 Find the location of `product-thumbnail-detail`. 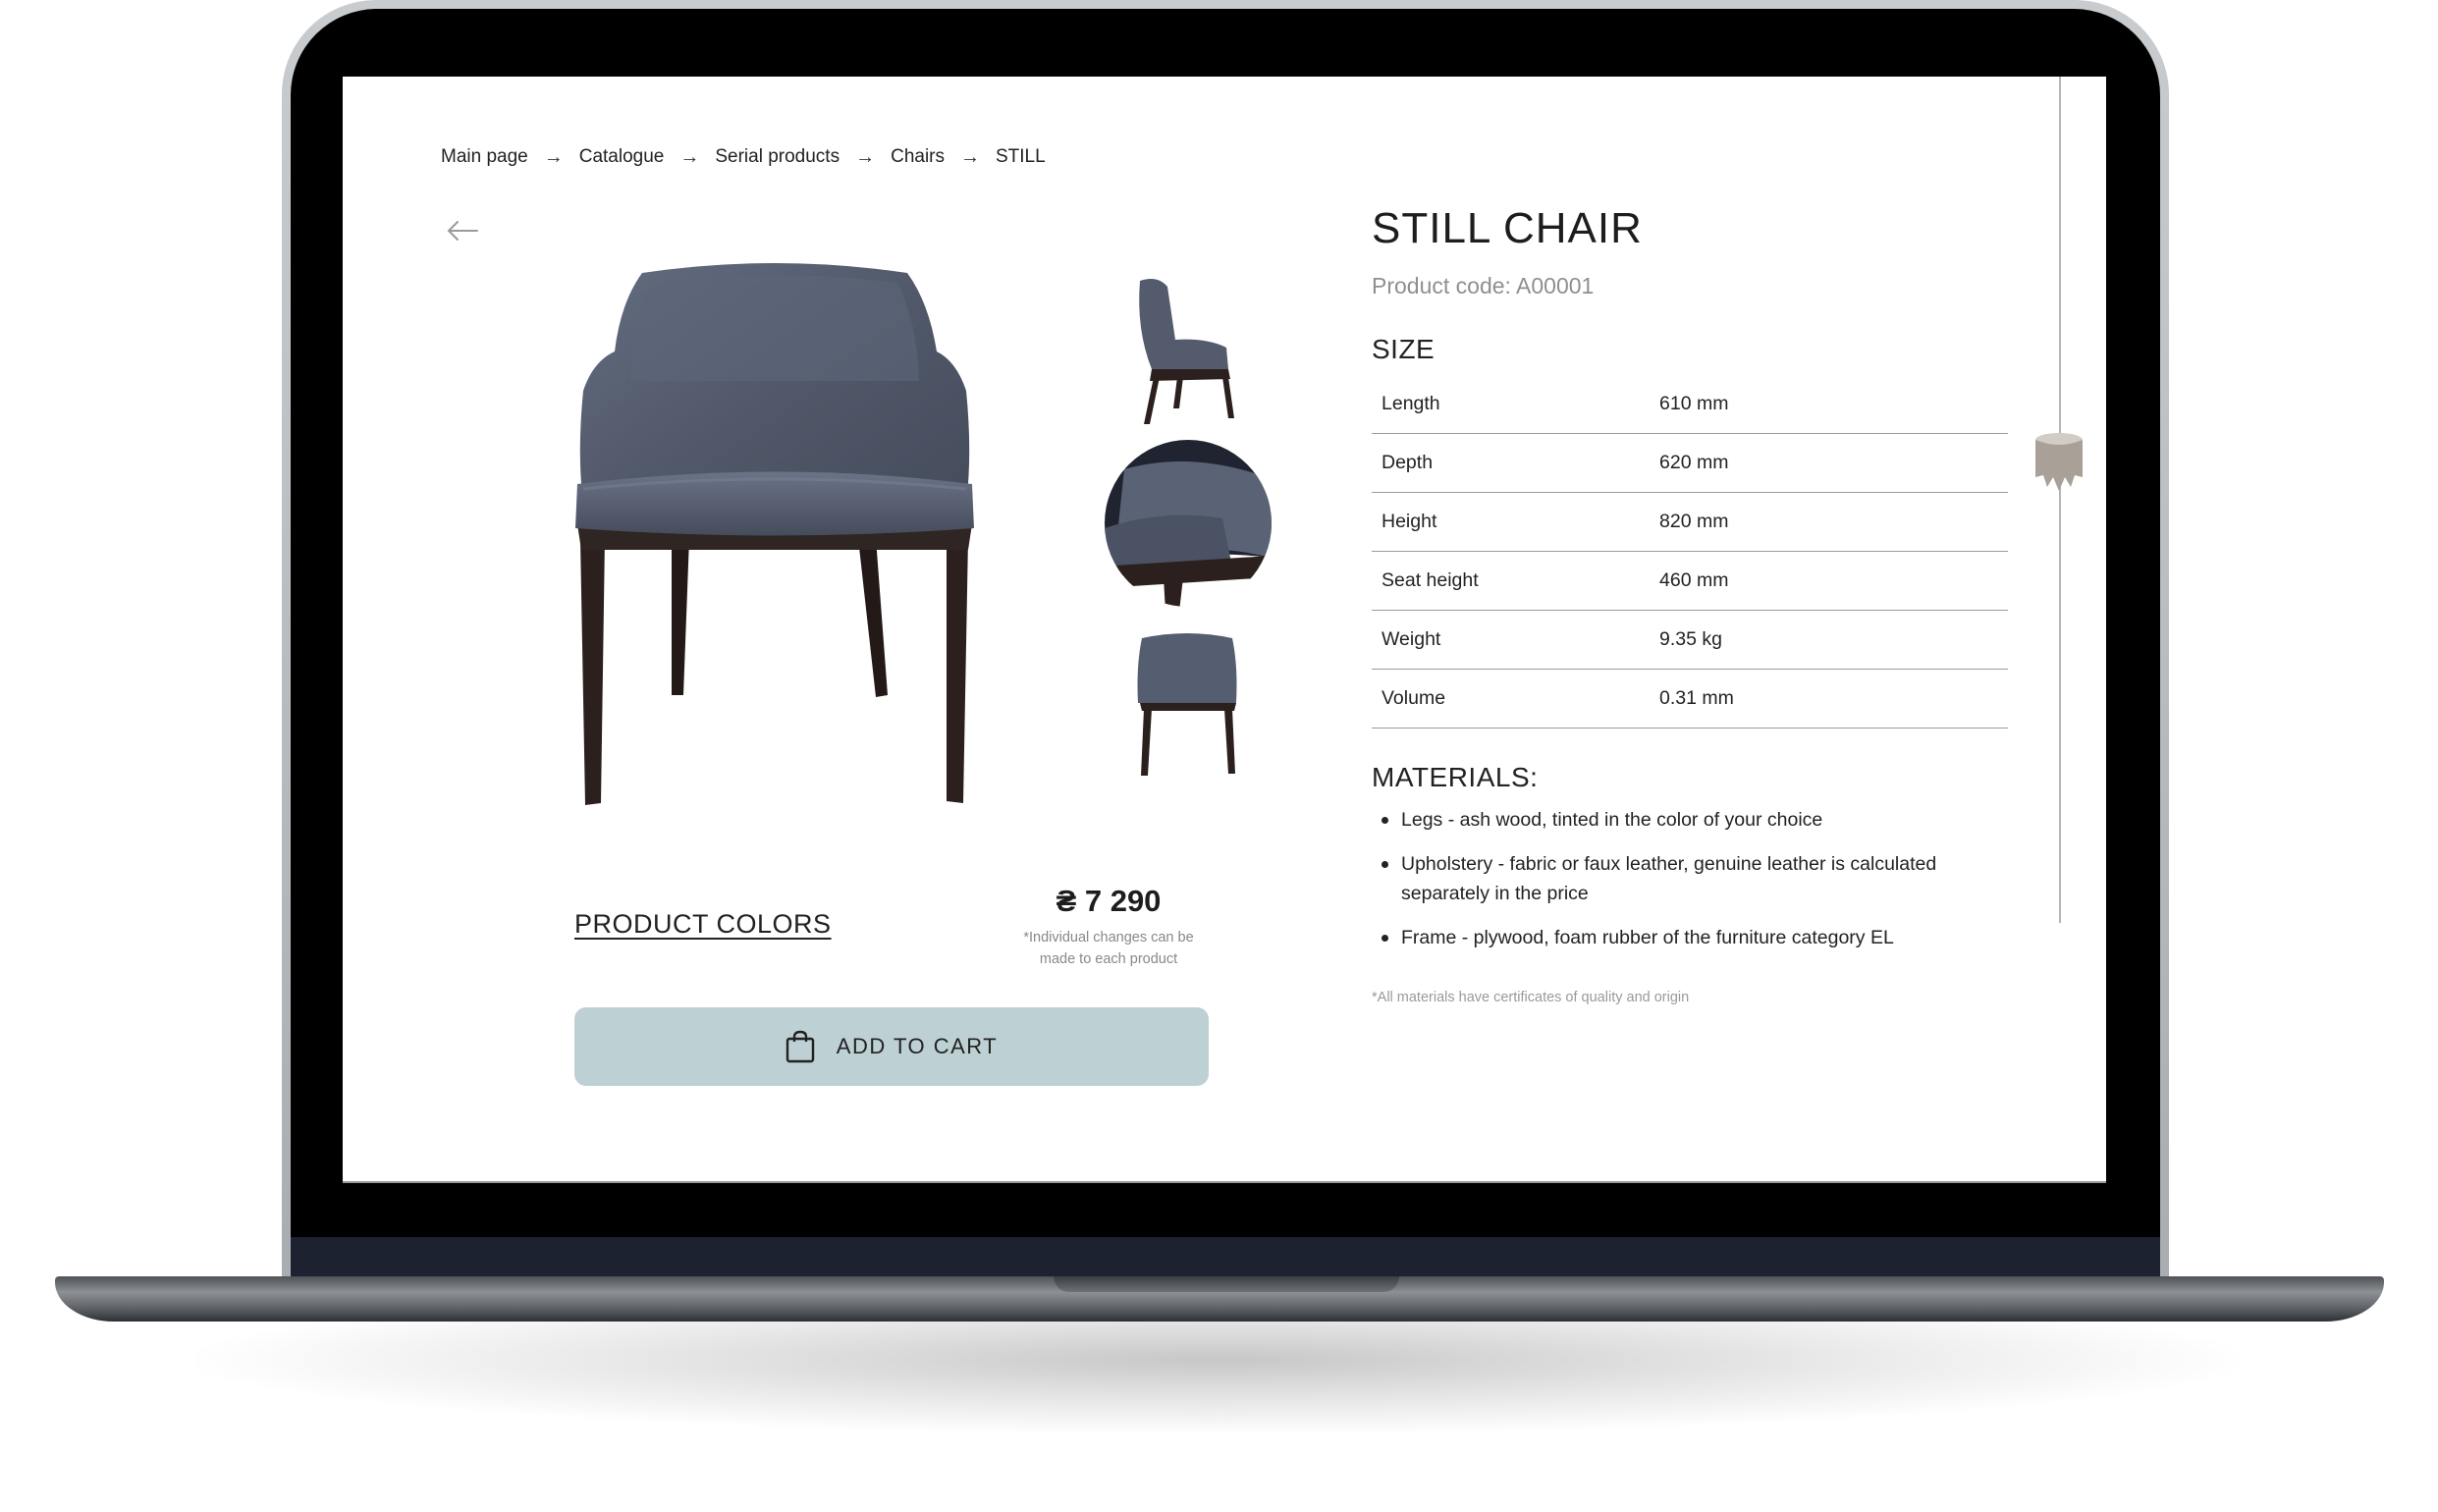

product-thumbnail-detail is located at coordinates (1188, 526).